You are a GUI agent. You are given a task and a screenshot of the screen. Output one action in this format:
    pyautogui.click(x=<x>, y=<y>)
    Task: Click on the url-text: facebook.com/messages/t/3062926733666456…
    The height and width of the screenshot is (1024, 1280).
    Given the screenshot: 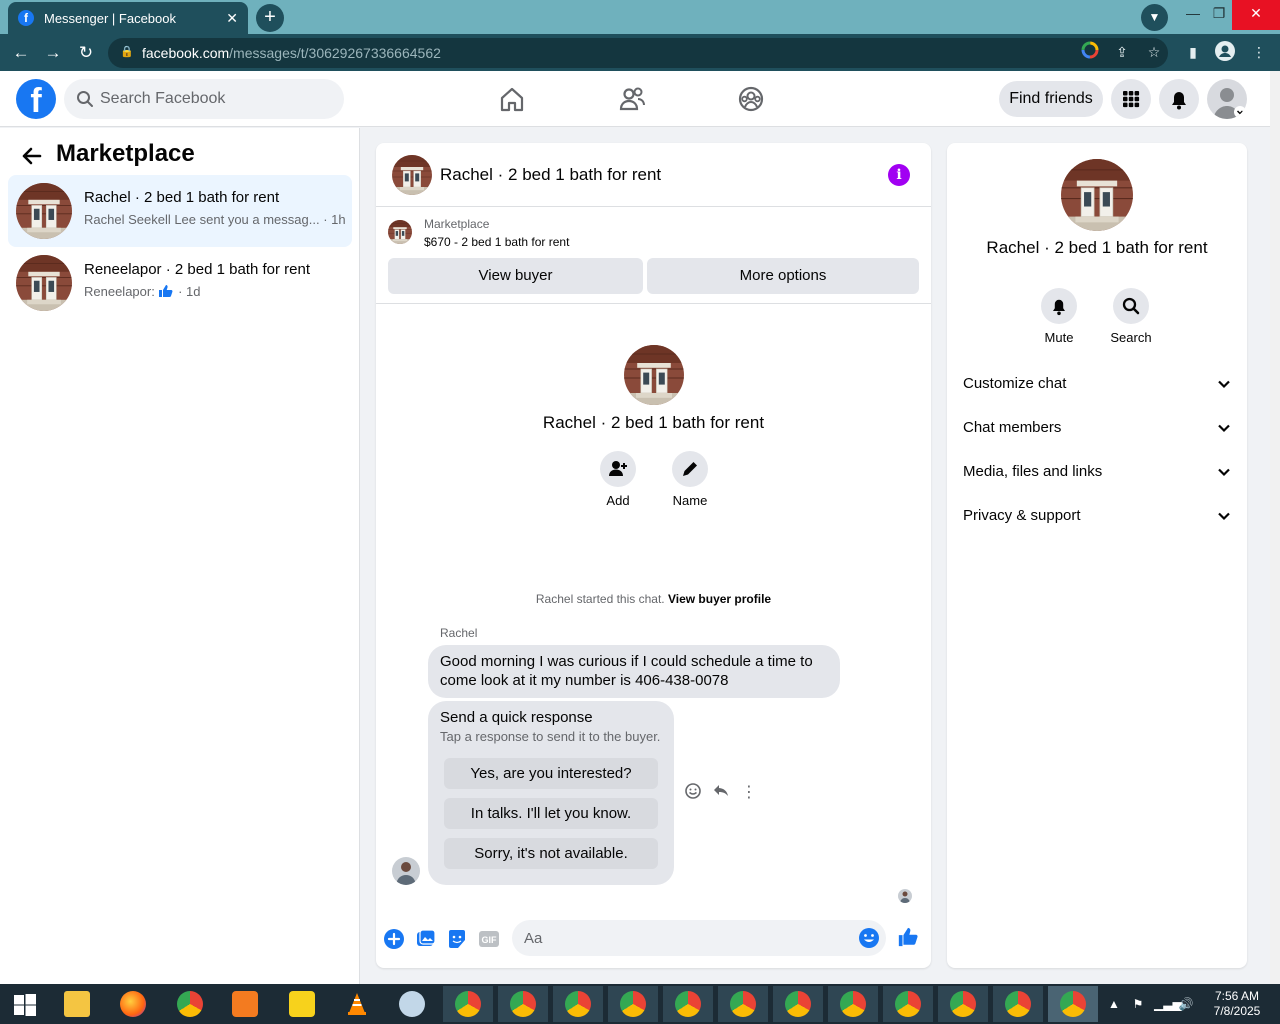 What is the action you would take?
    pyautogui.click(x=291, y=53)
    